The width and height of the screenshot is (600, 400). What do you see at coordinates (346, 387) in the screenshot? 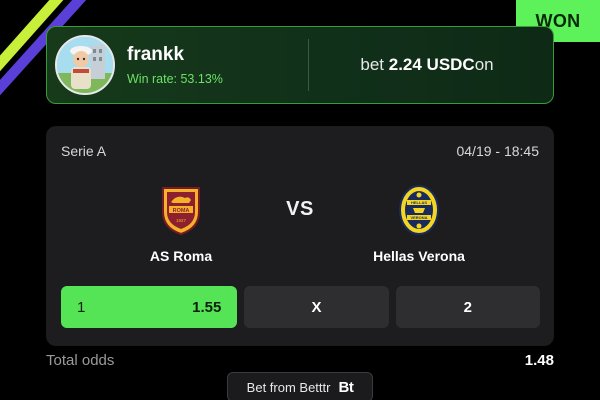
I see `betttr-logo-icon: Bt` at bounding box center [346, 387].